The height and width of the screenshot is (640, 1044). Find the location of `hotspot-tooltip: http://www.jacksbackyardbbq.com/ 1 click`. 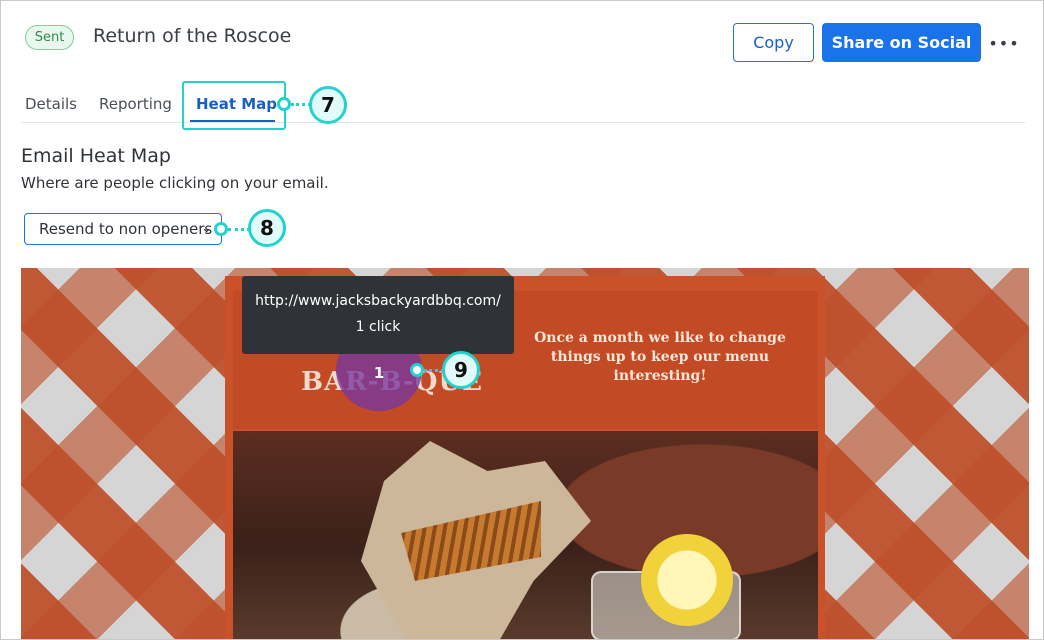

hotspot-tooltip: http://www.jacksbackyardbbq.com/ 1 click is located at coordinates (378, 315).